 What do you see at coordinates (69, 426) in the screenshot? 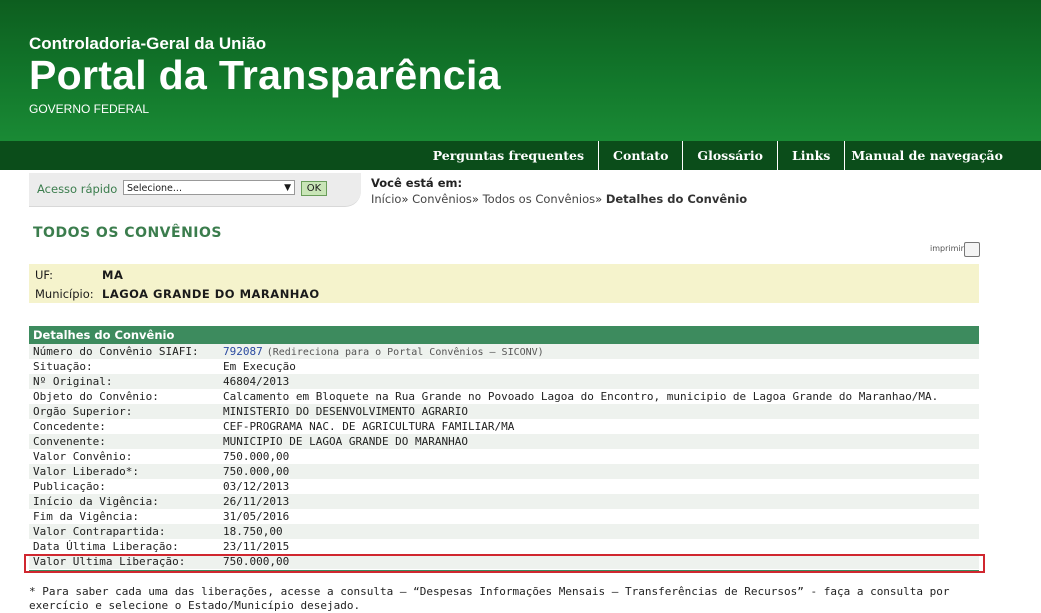
I see `detail-label: Concedente:` at bounding box center [69, 426].